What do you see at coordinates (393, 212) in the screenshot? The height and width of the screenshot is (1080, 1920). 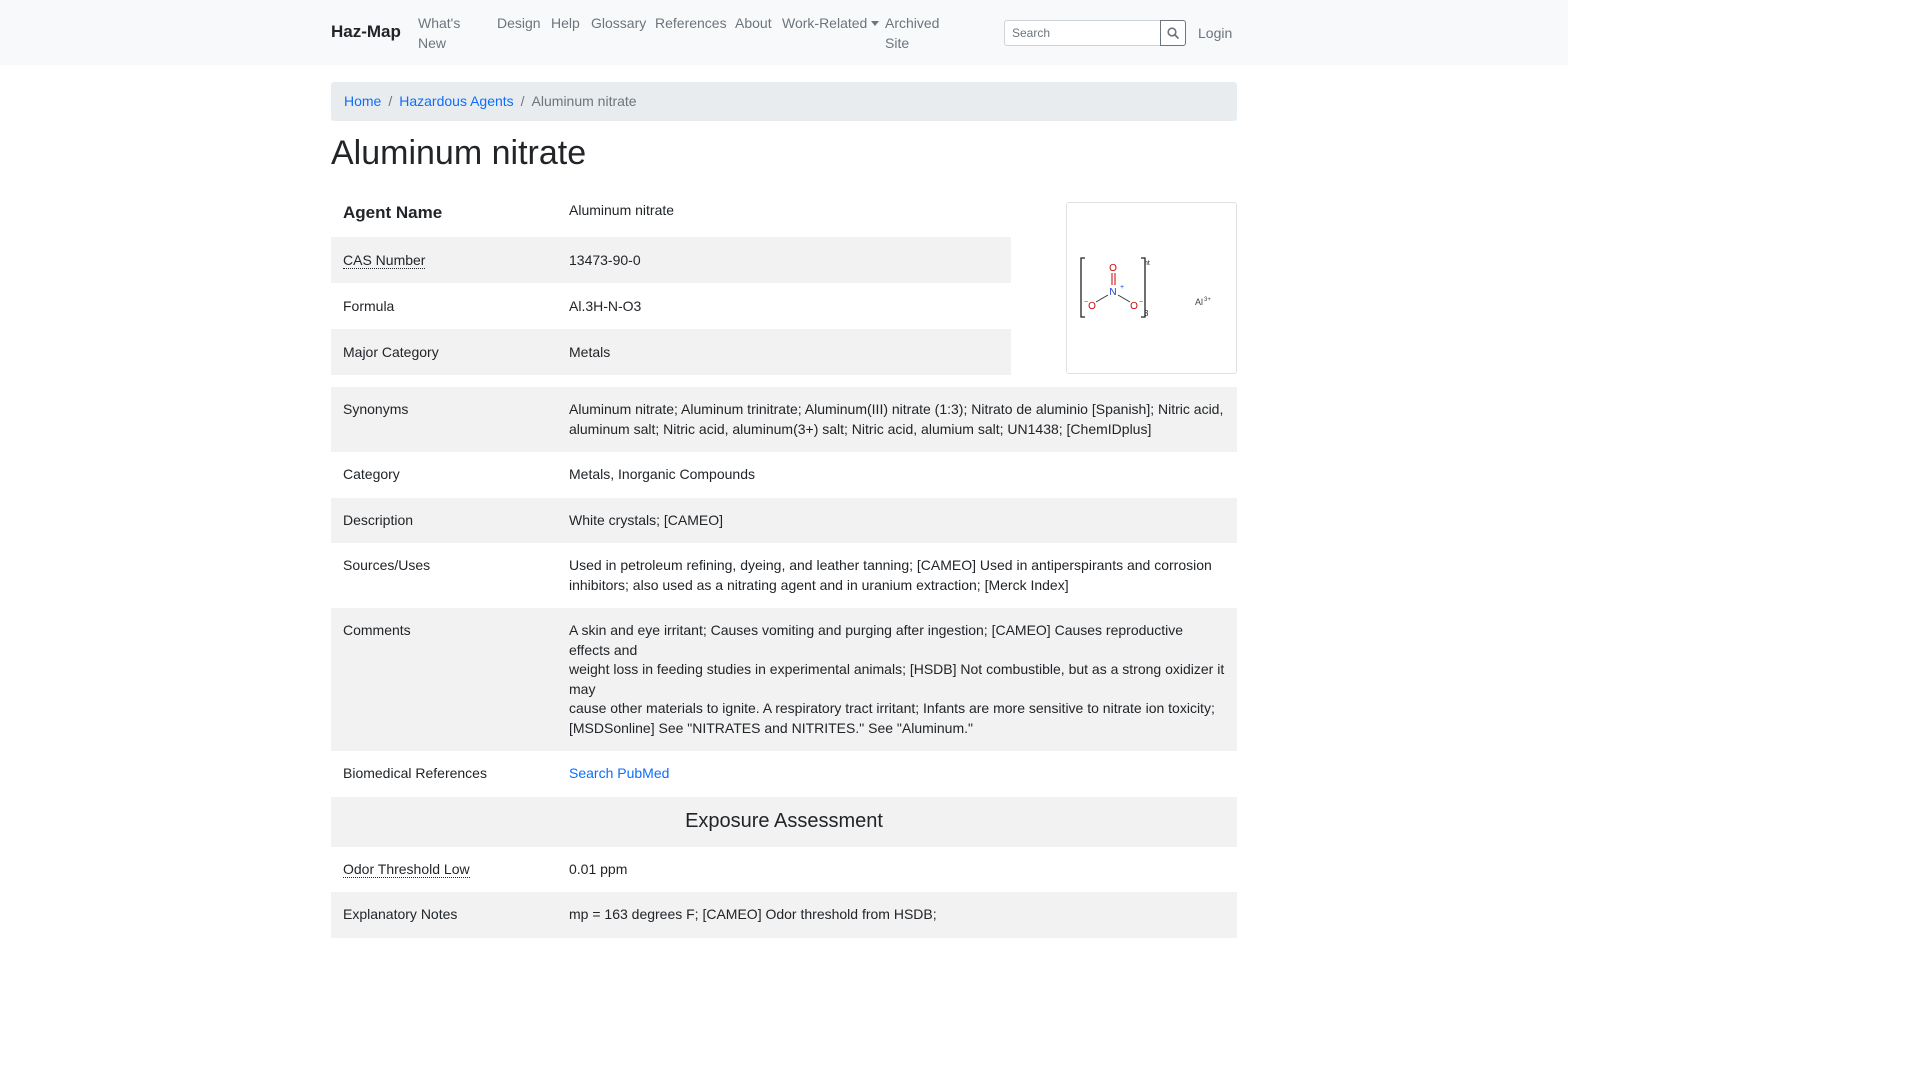 I see `agent-name-label: Agent Name` at bounding box center [393, 212].